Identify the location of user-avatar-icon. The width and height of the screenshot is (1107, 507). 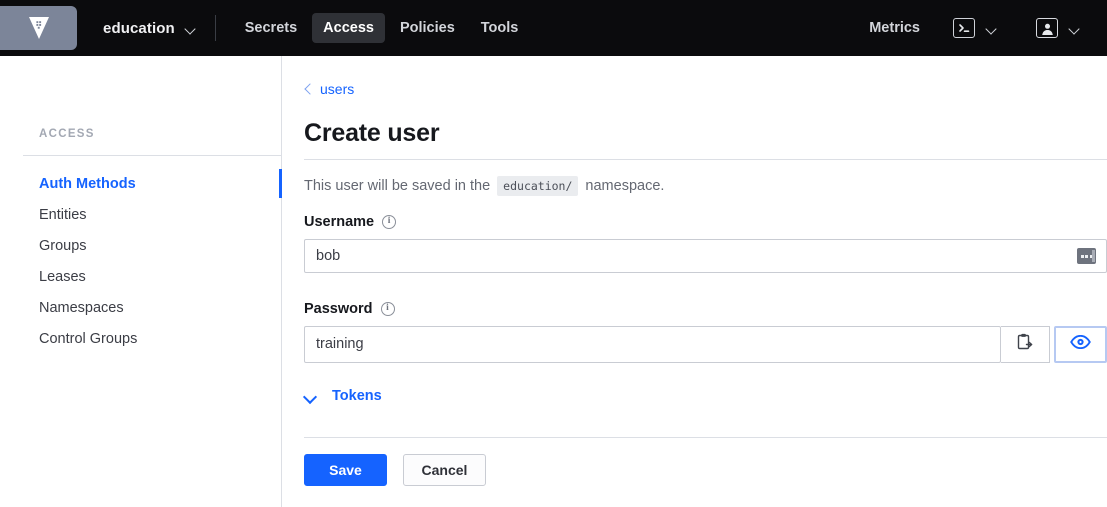
(1047, 28).